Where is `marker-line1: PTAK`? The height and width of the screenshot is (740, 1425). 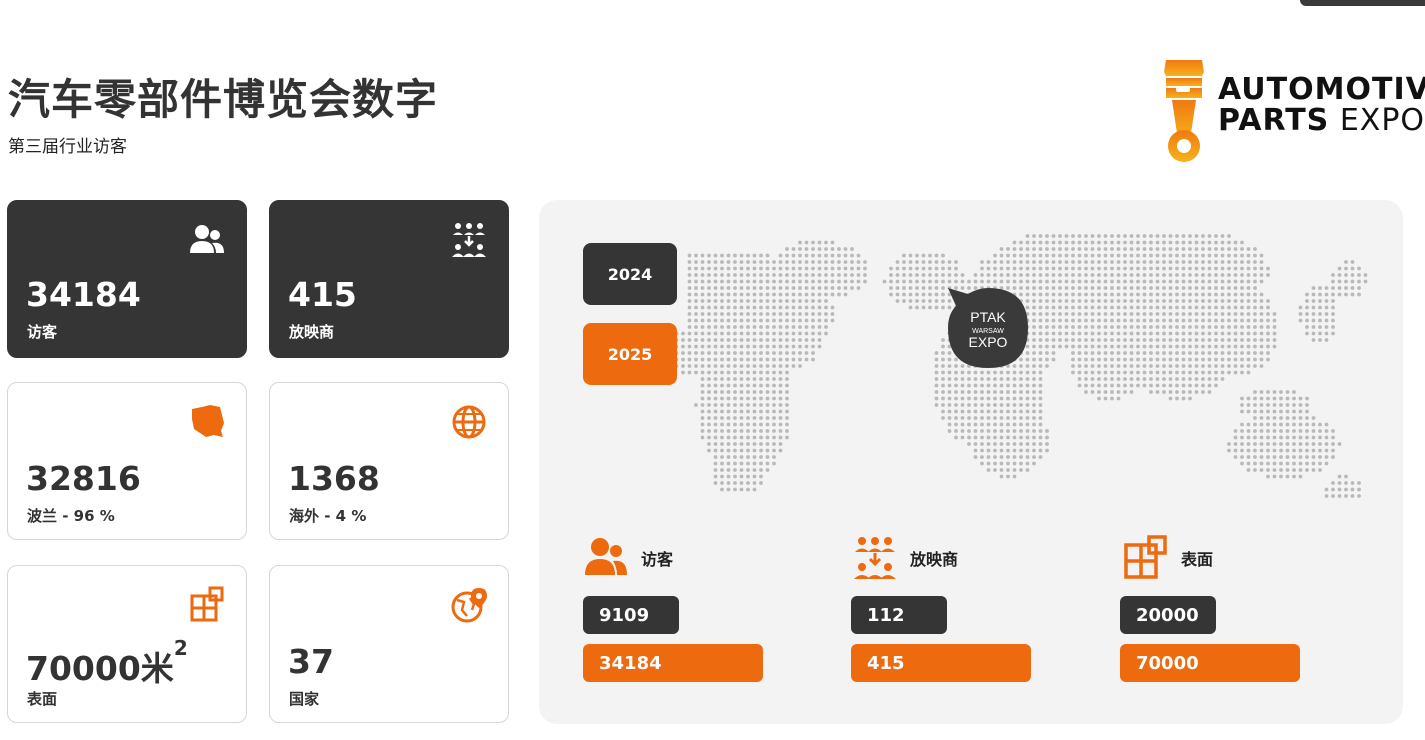
marker-line1: PTAK is located at coordinates (988, 317).